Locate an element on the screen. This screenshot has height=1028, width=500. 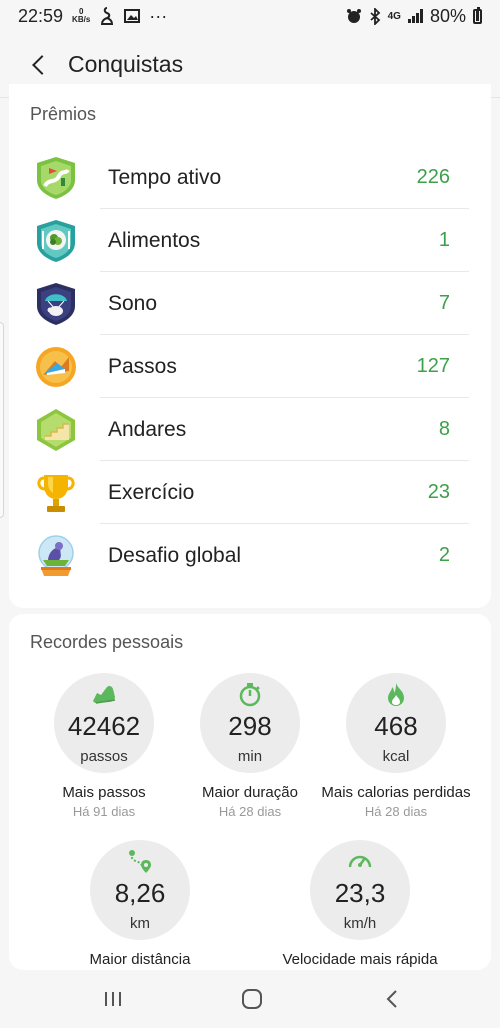
record-unit: km is located at coordinates (140, 923).